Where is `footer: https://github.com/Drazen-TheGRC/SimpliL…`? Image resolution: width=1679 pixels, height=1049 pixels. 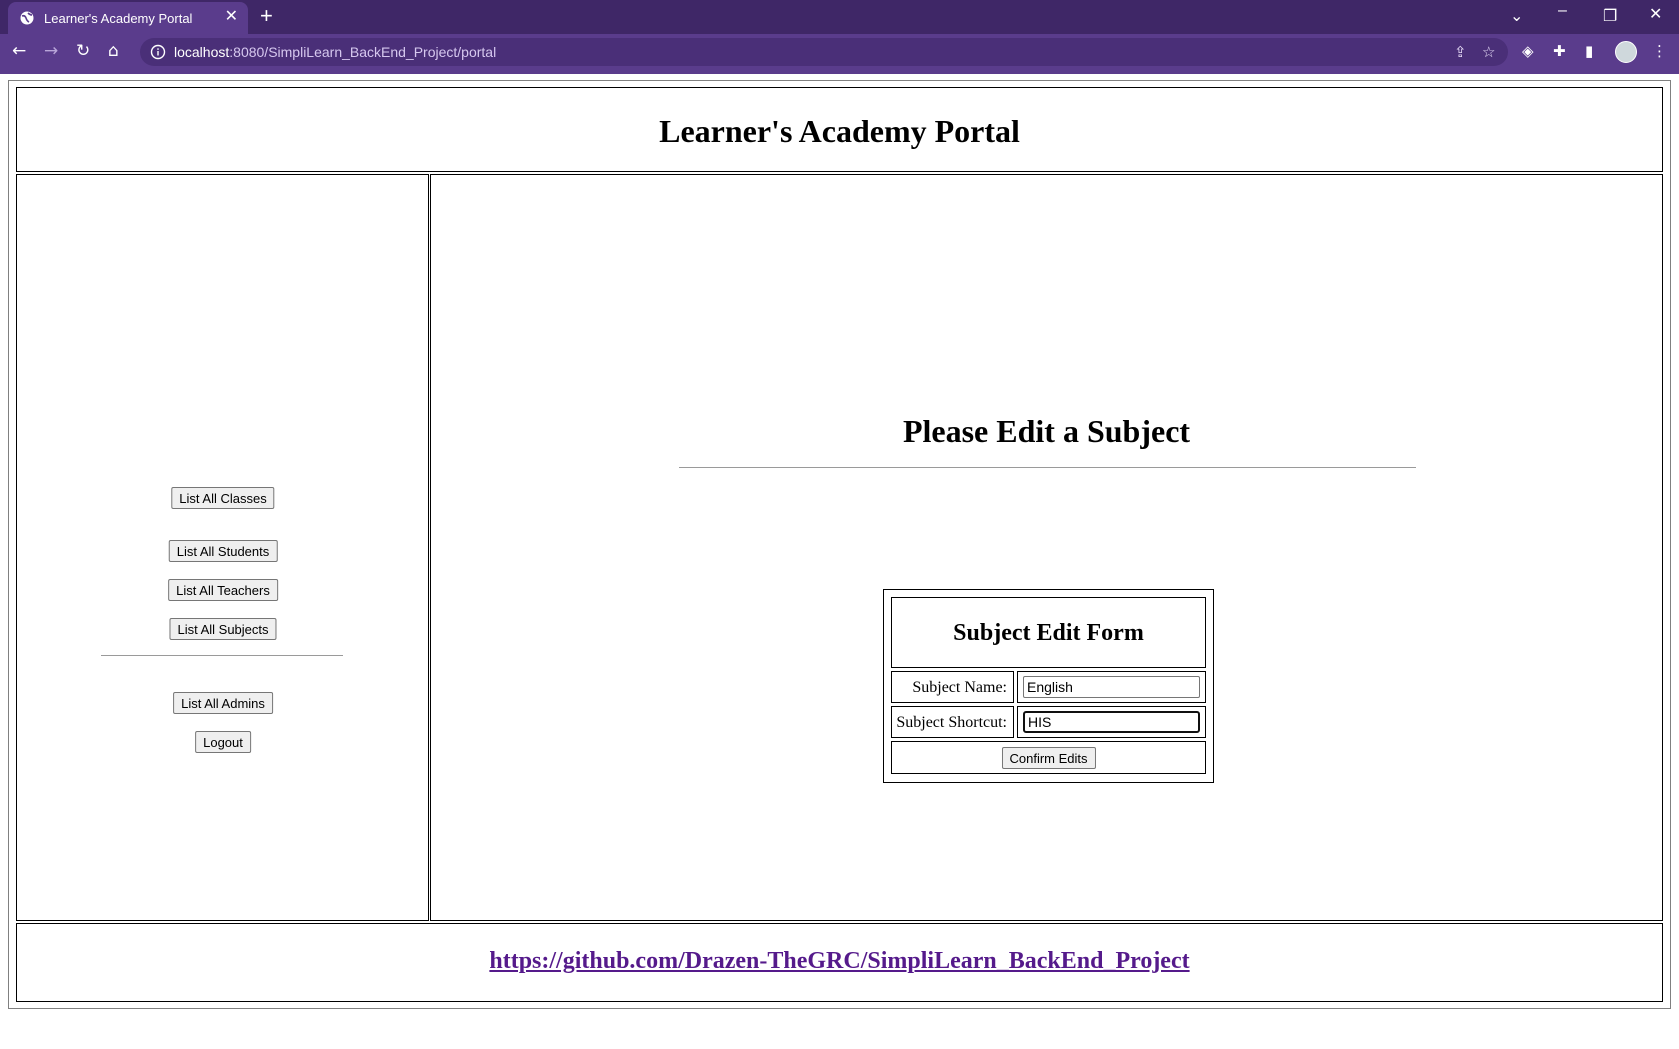 footer: https://github.com/Drazen-TheGRC/SimpliL… is located at coordinates (839, 962).